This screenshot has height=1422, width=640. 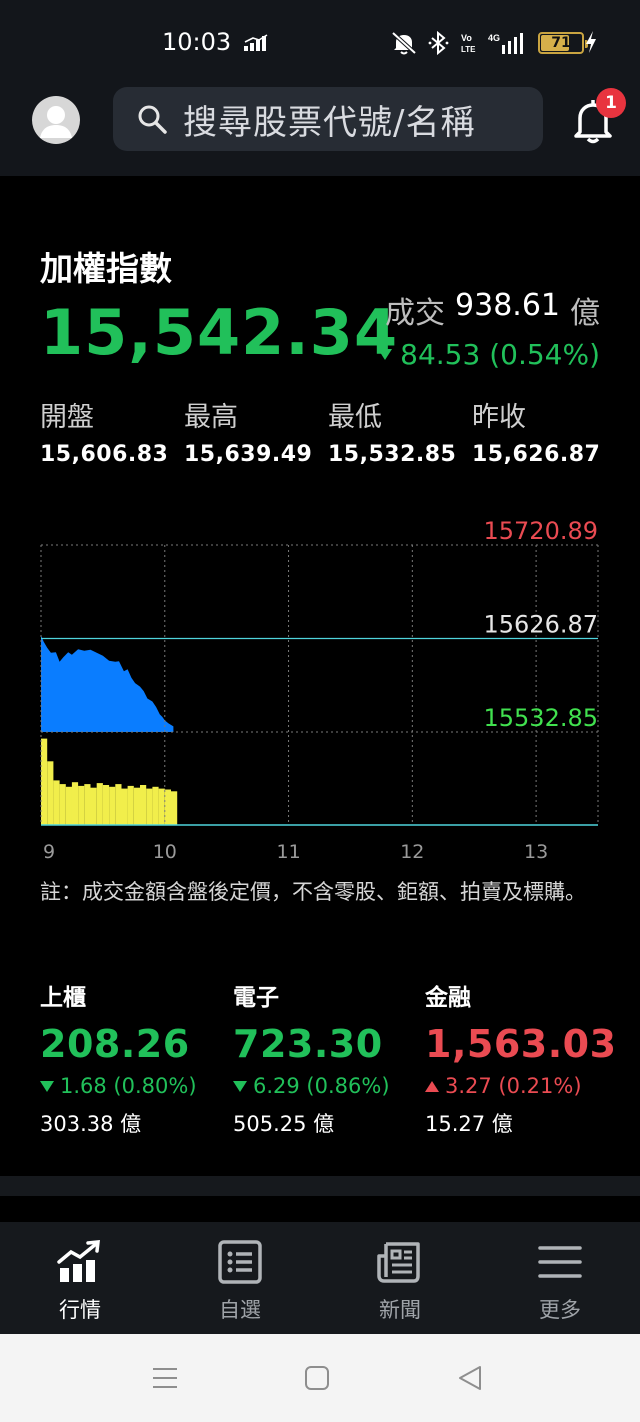 I want to click on search-input: 搜尋股票代號/名稱, so click(x=328, y=119).